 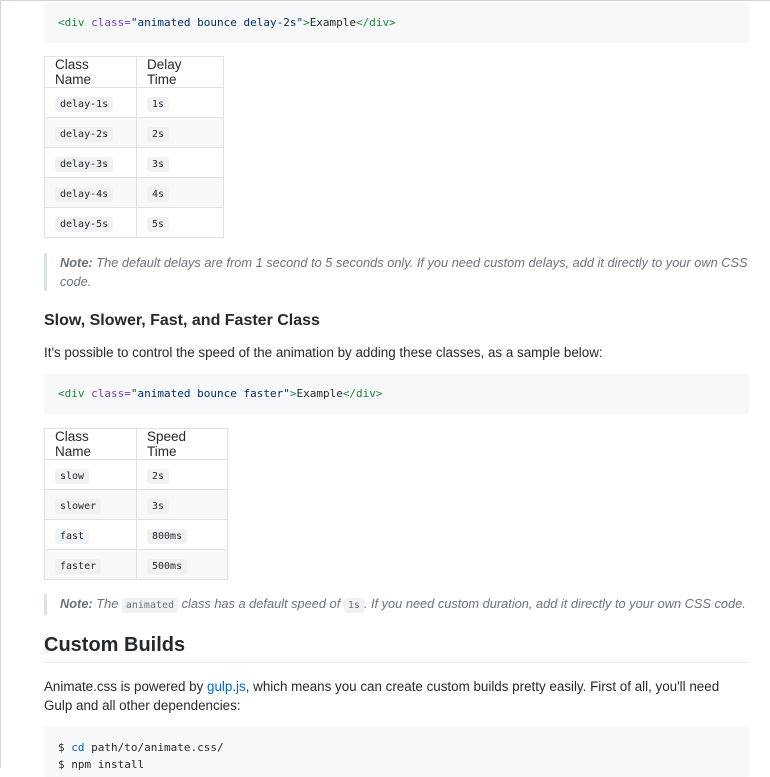 I want to click on class-name-code: slower, so click(x=78, y=506).